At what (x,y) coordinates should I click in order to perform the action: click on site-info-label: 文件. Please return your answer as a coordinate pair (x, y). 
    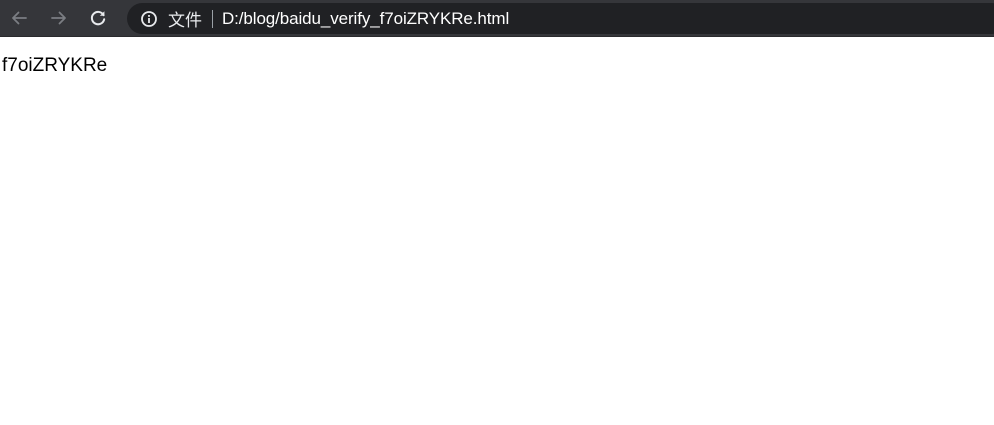
    Looking at the image, I should click on (185, 21).